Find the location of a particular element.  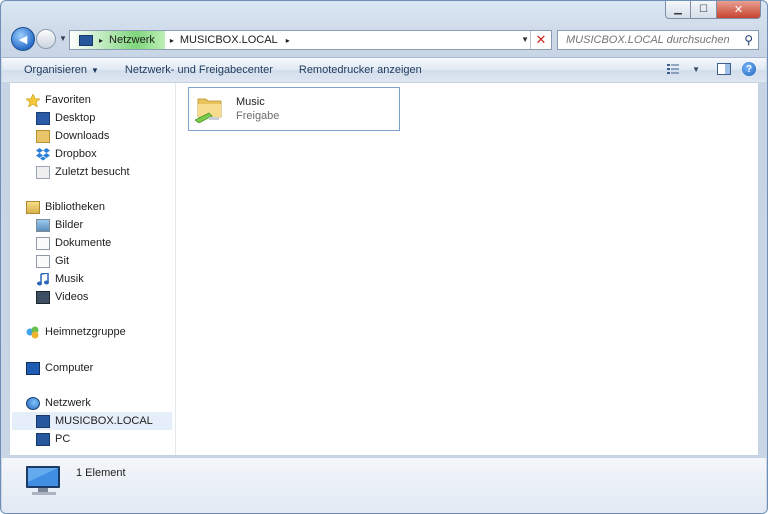

network-center-button: Netzwerk- und Freigabecenter is located at coordinates (198, 70).